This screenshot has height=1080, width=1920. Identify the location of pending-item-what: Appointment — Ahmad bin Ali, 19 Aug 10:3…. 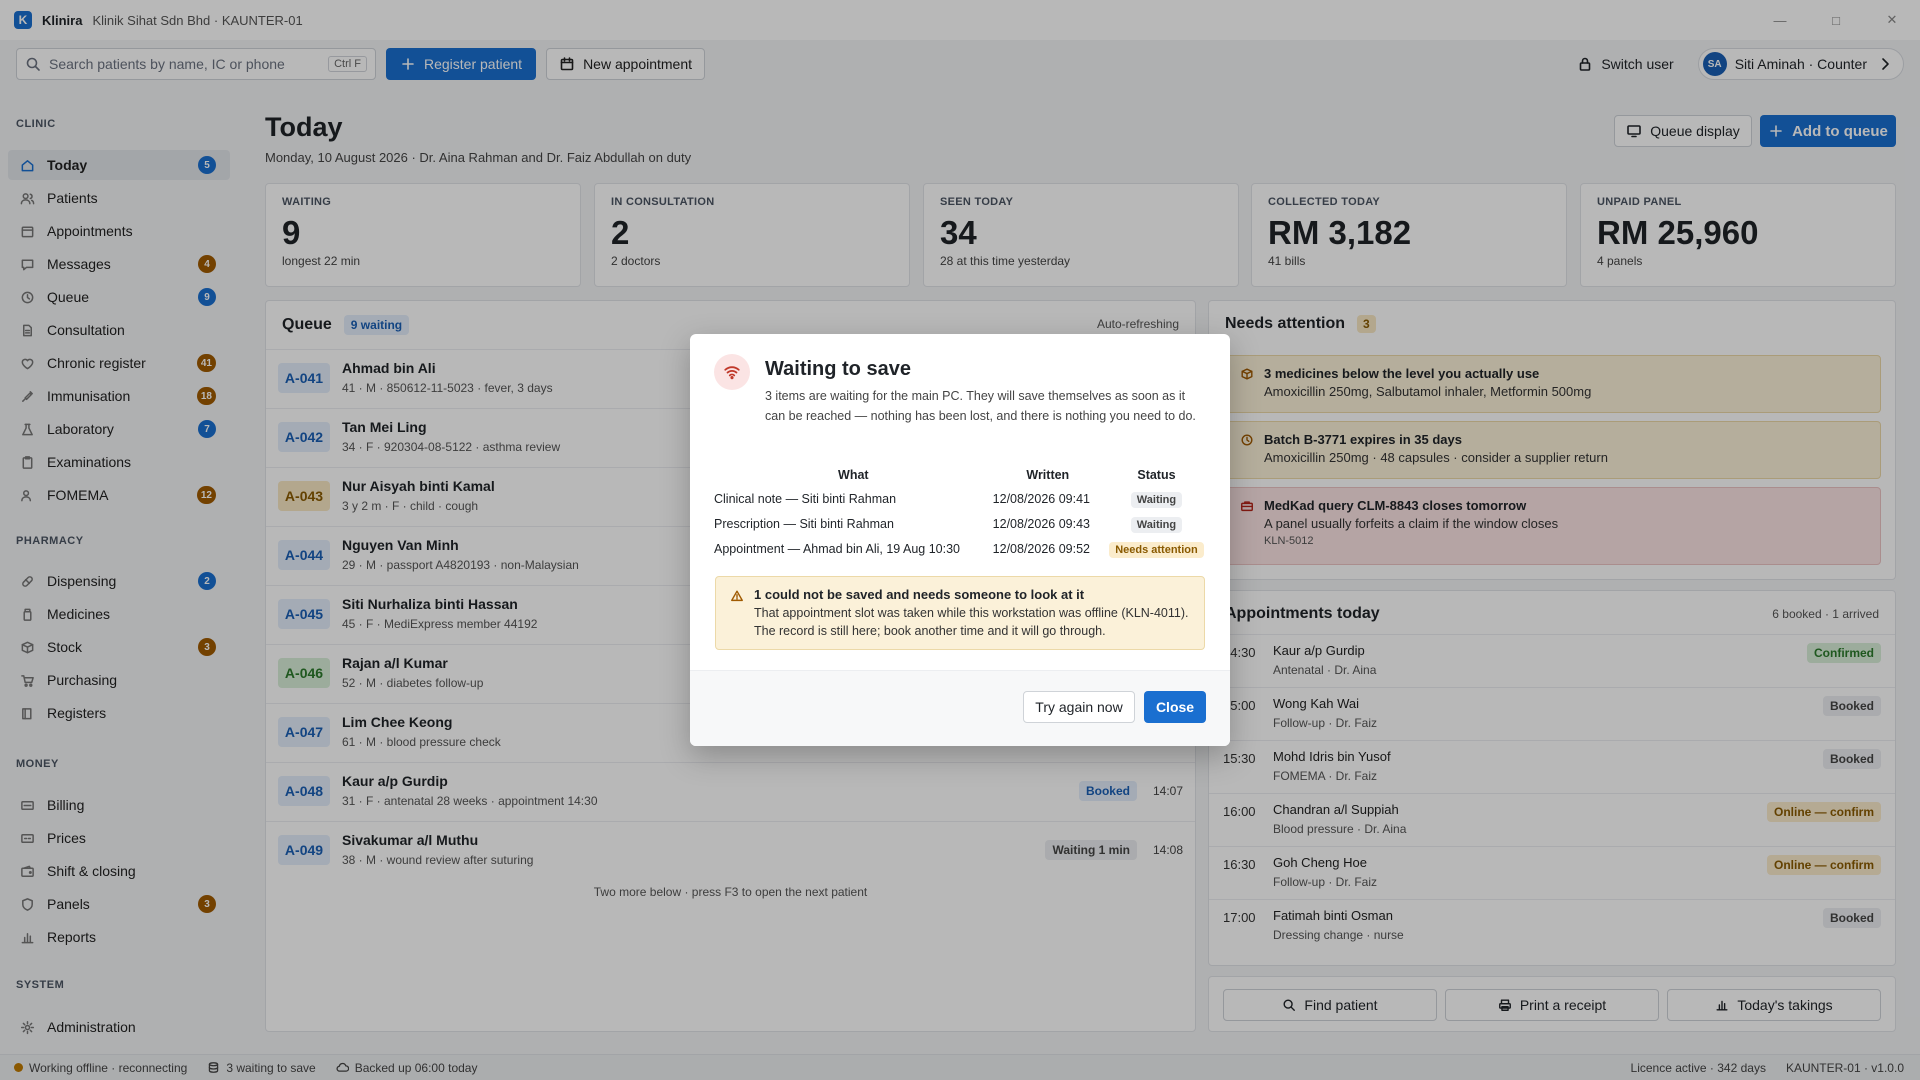
(837, 548).